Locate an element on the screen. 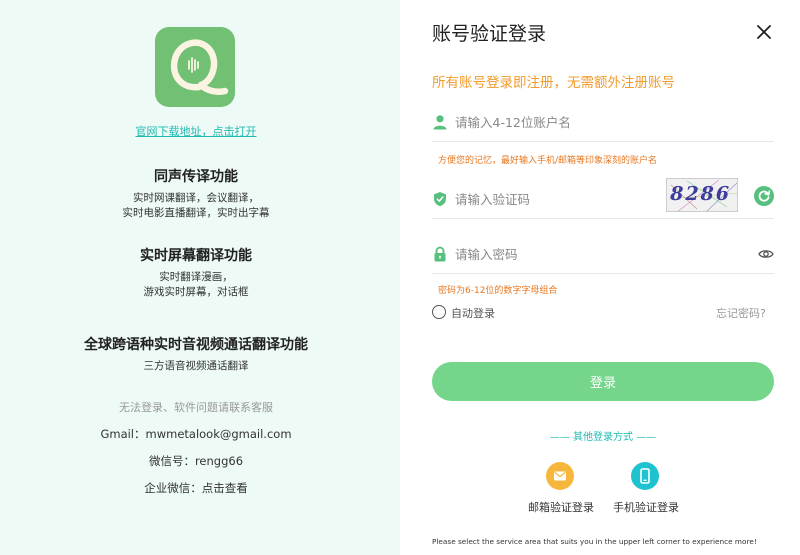  mail-icon is located at coordinates (560, 476).